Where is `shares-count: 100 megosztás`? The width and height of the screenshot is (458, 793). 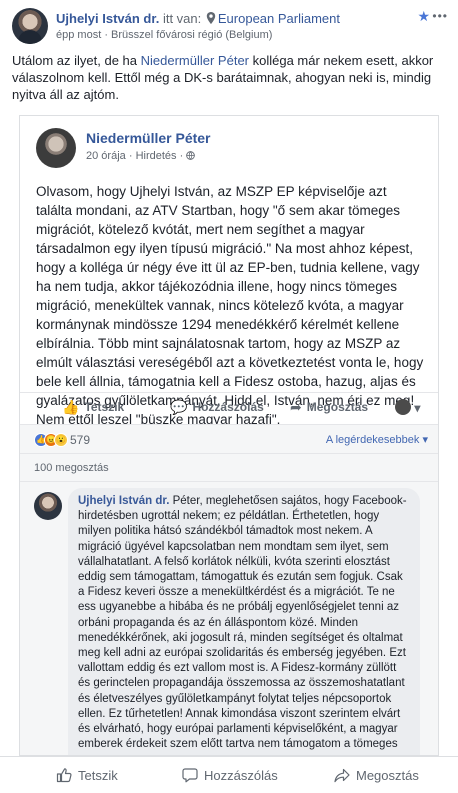
shares-count: 100 megosztás is located at coordinates (71, 468).